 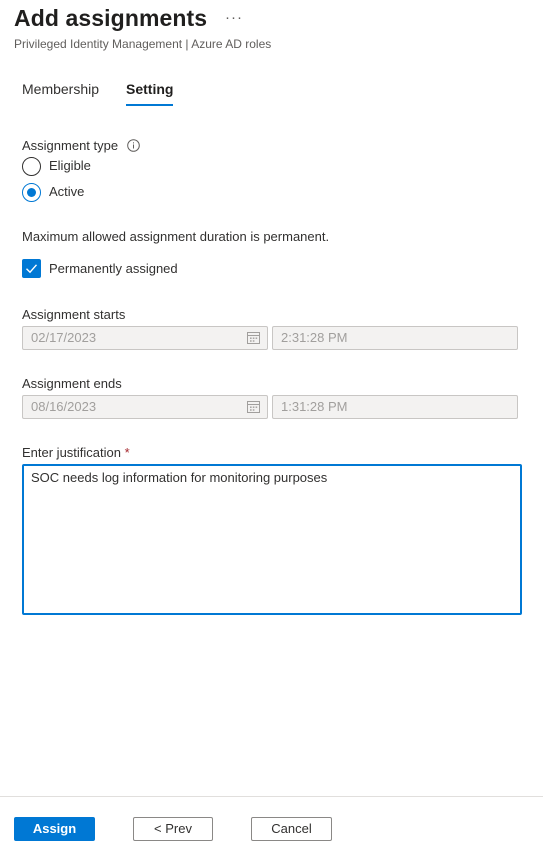 What do you see at coordinates (54, 829) in the screenshot?
I see `assign-button: Assign` at bounding box center [54, 829].